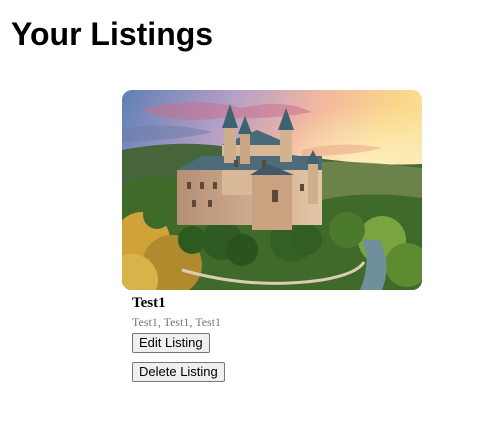 The image size is (487, 432). I want to click on delete-listing-button: Delete Listing, so click(178, 372).